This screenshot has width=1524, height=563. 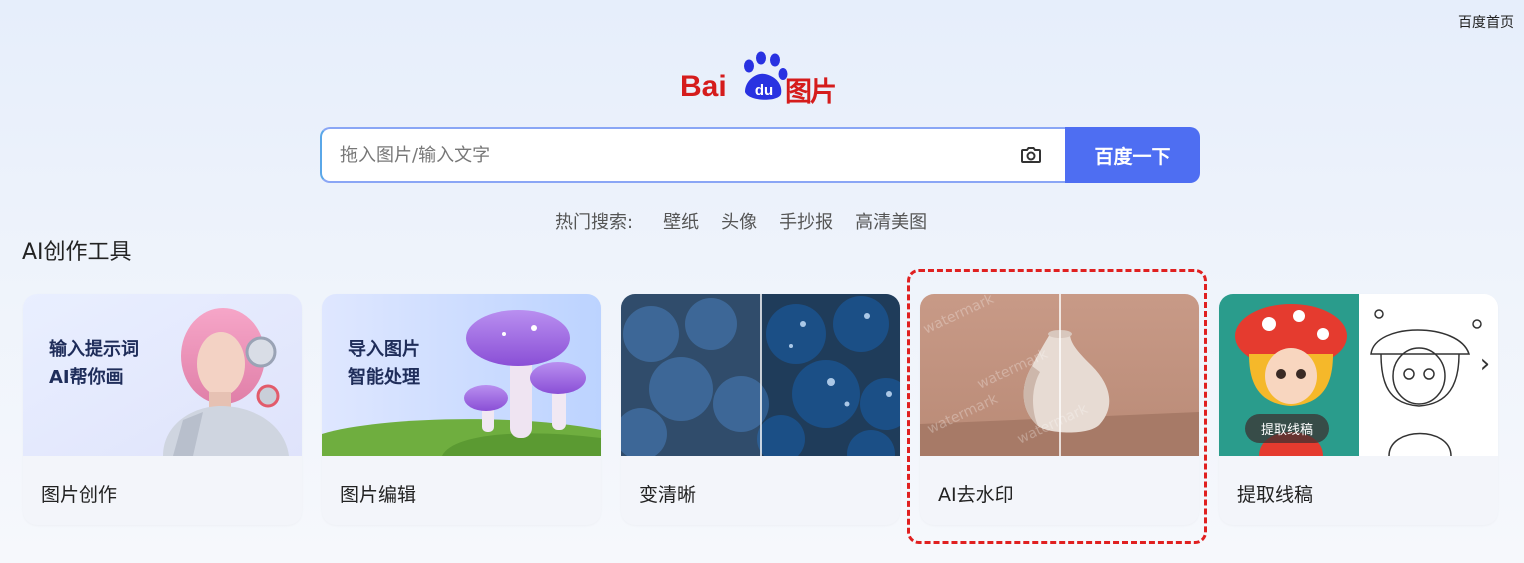 I want to click on tool-card-extract-lineart: 提取线稿 › 提取线稿, so click(x=1358, y=409).